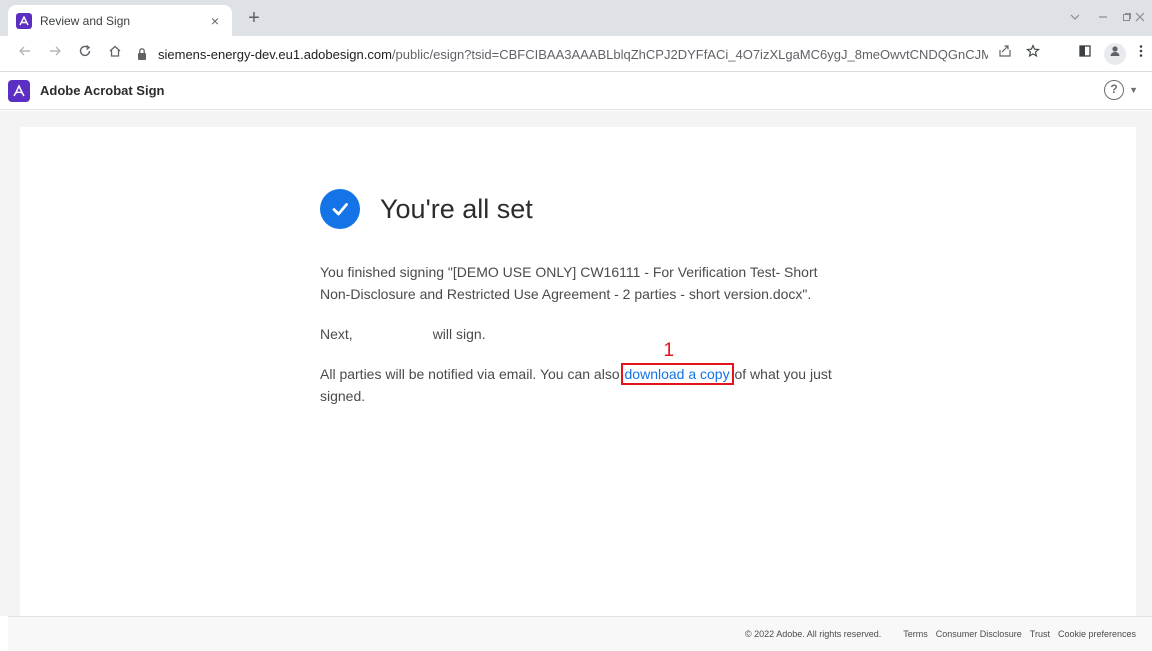 The width and height of the screenshot is (1152, 651). Describe the element at coordinates (275, 54) in the screenshot. I see `url-host: siemens-energy-dev.eu1.adobesign.com` at that location.